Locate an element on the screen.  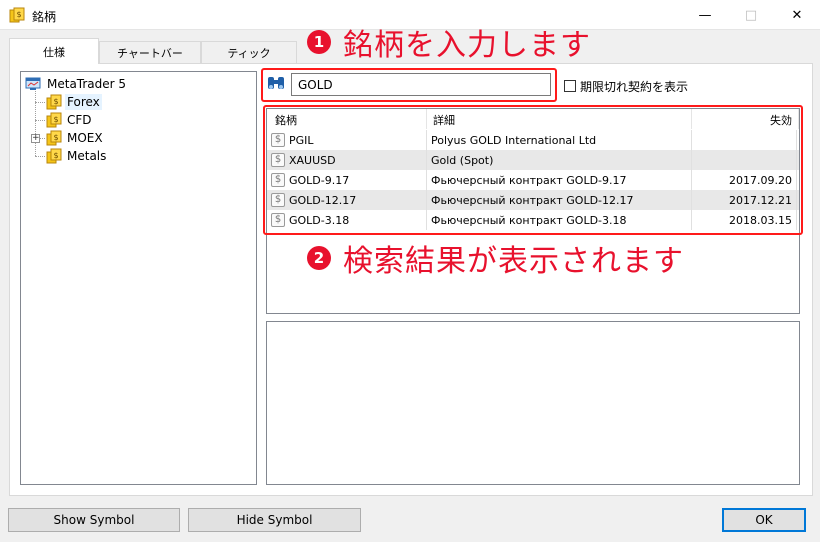
window-title: 銘柄 is located at coordinates (44, 17).